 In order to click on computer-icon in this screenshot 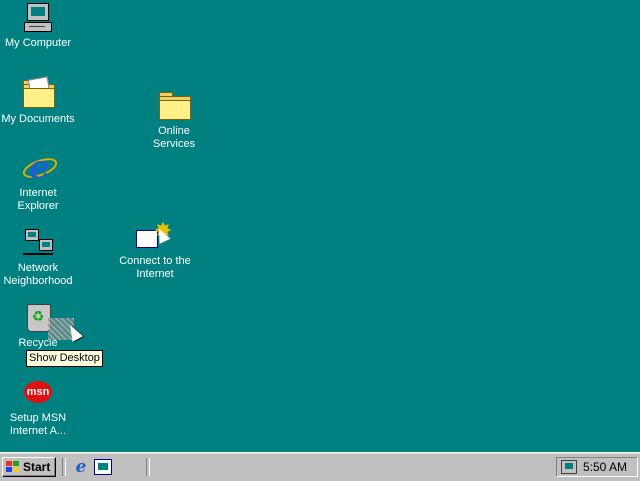, I will do `click(38, 18)`.